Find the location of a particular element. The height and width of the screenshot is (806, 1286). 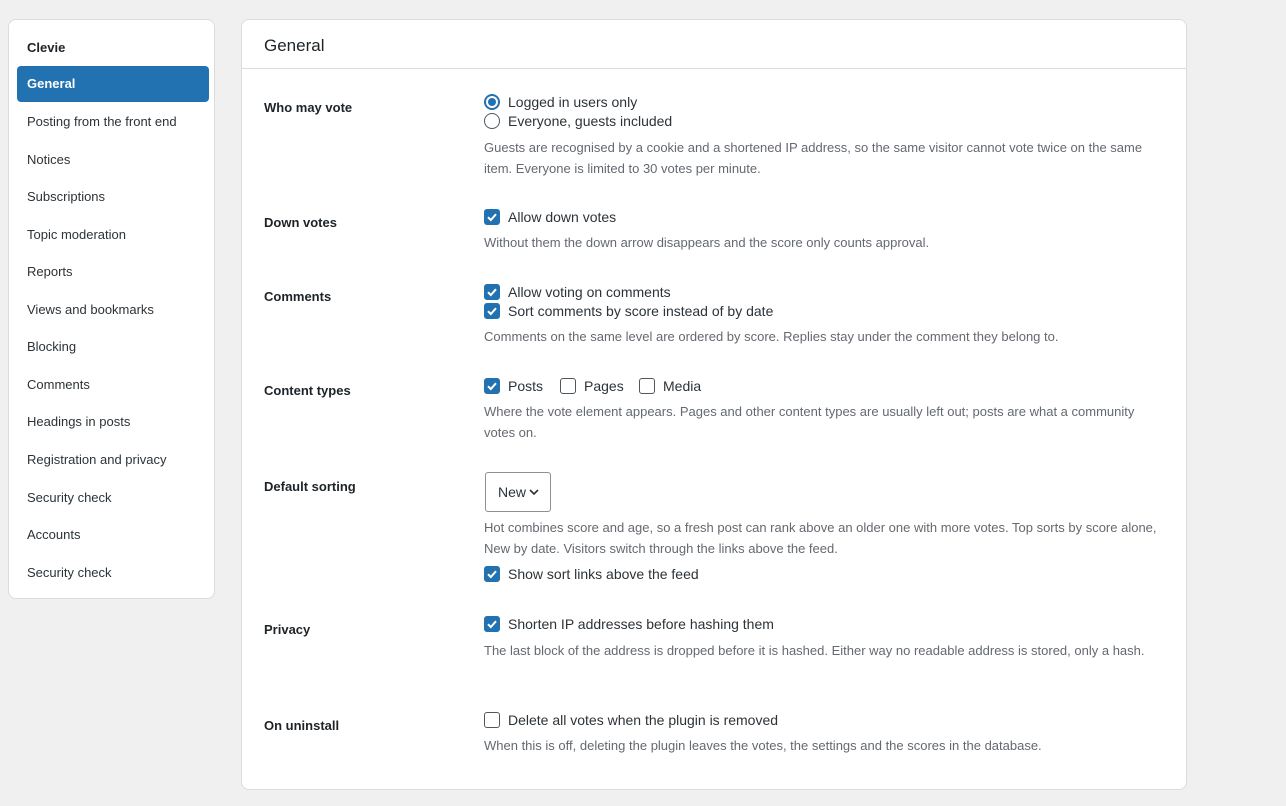

privacy-label: Privacy is located at coordinates (287, 629).